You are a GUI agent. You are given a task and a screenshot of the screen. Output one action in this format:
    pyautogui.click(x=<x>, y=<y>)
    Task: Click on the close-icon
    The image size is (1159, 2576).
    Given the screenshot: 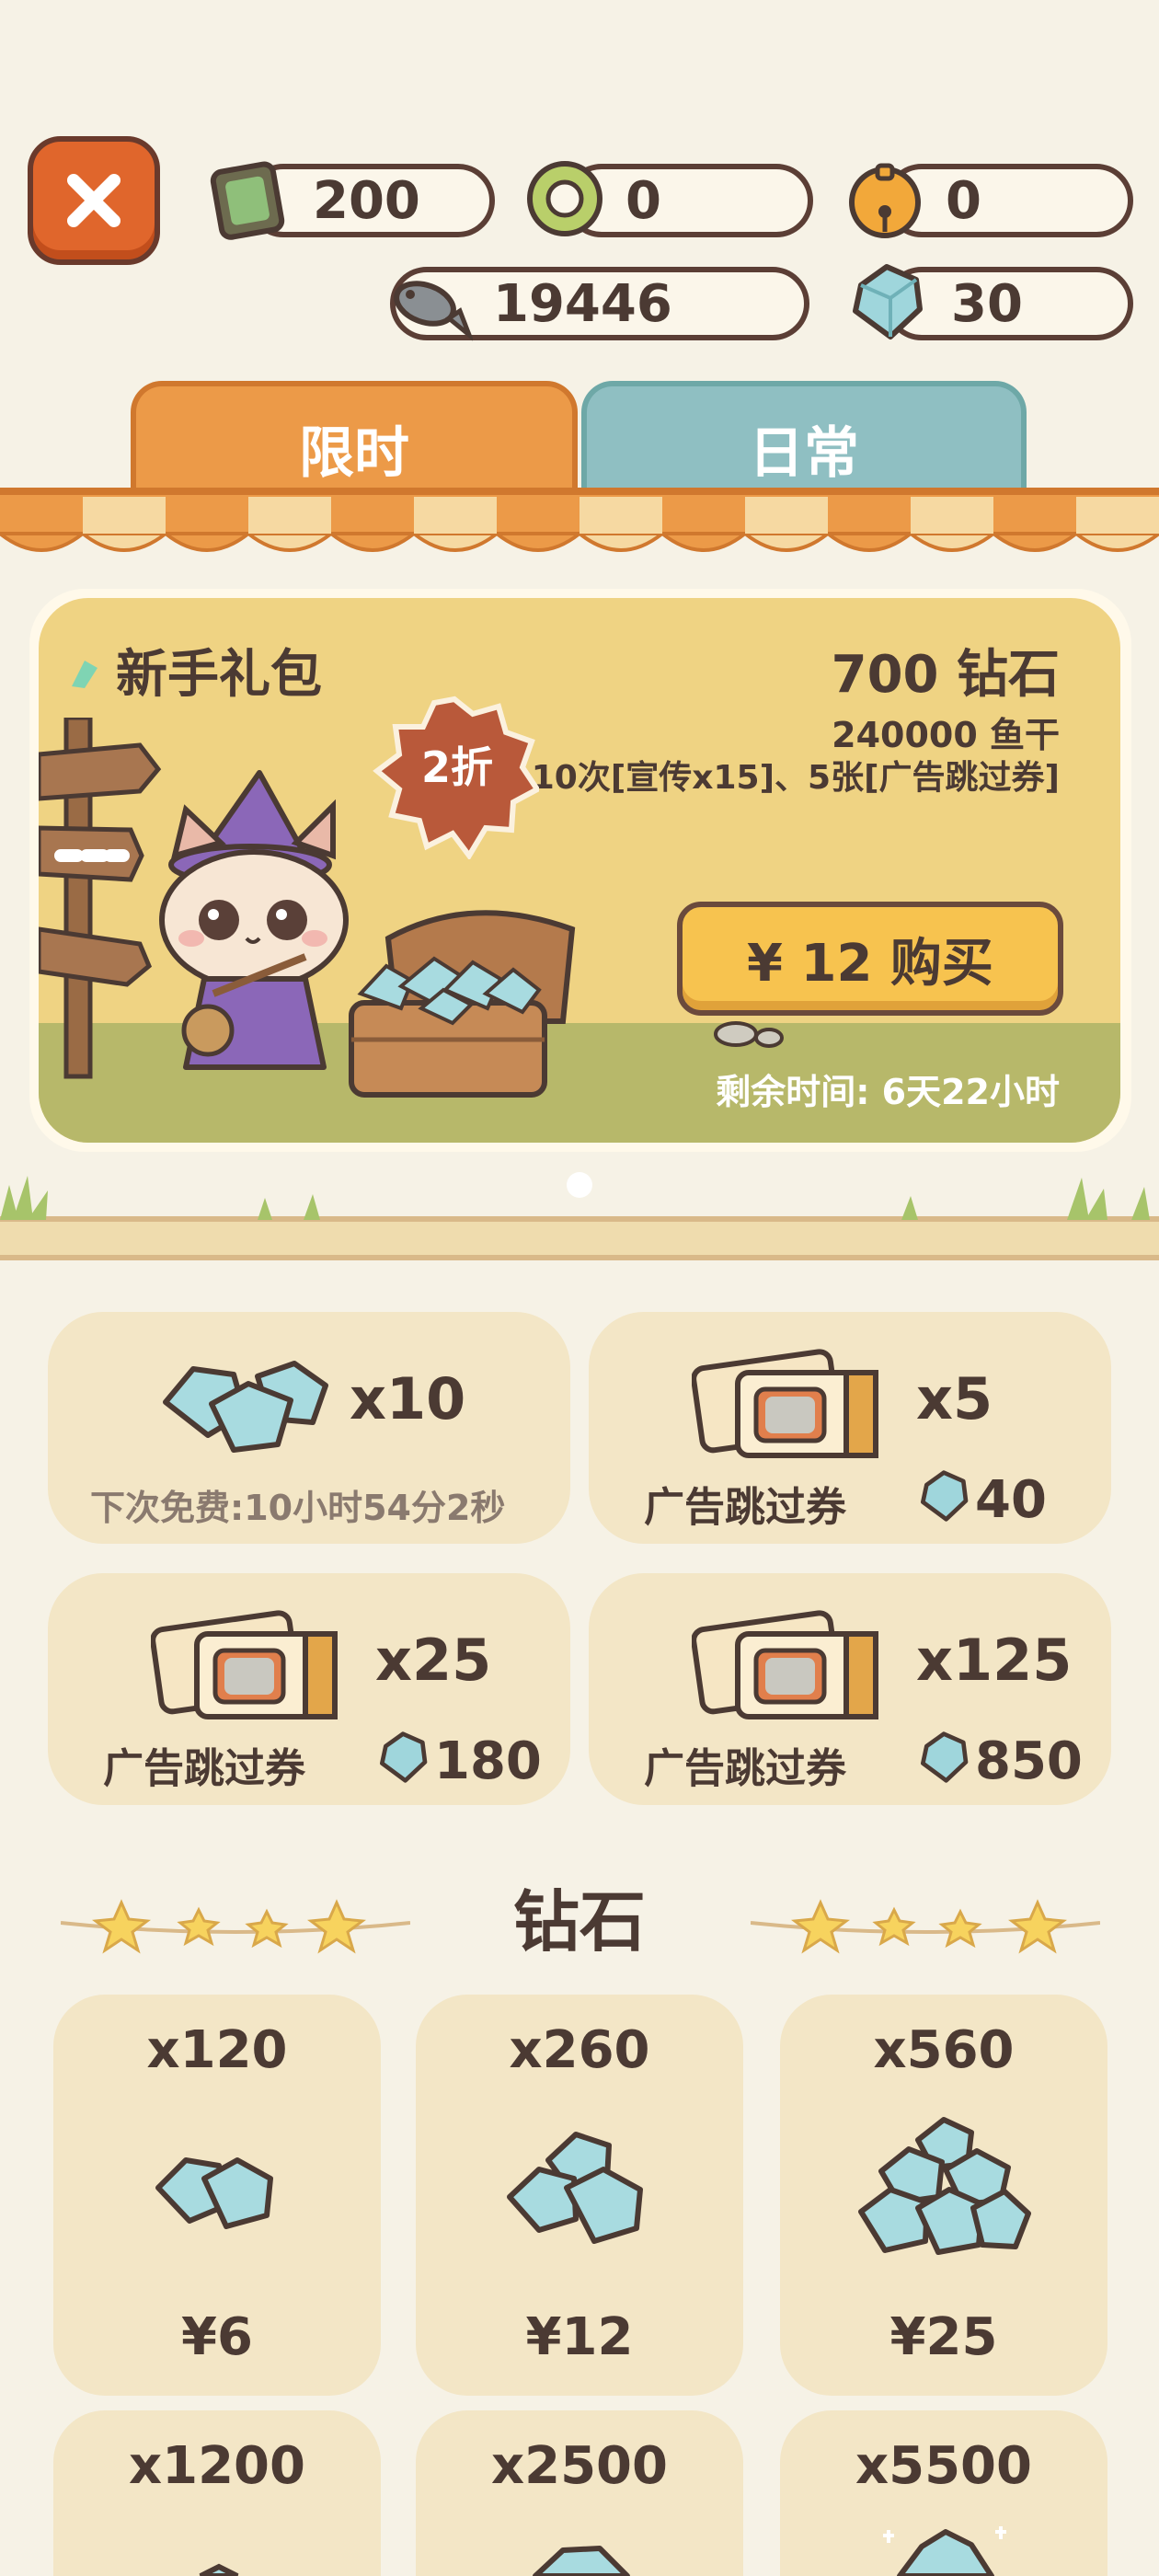 What is the action you would take?
    pyautogui.click(x=93, y=200)
    